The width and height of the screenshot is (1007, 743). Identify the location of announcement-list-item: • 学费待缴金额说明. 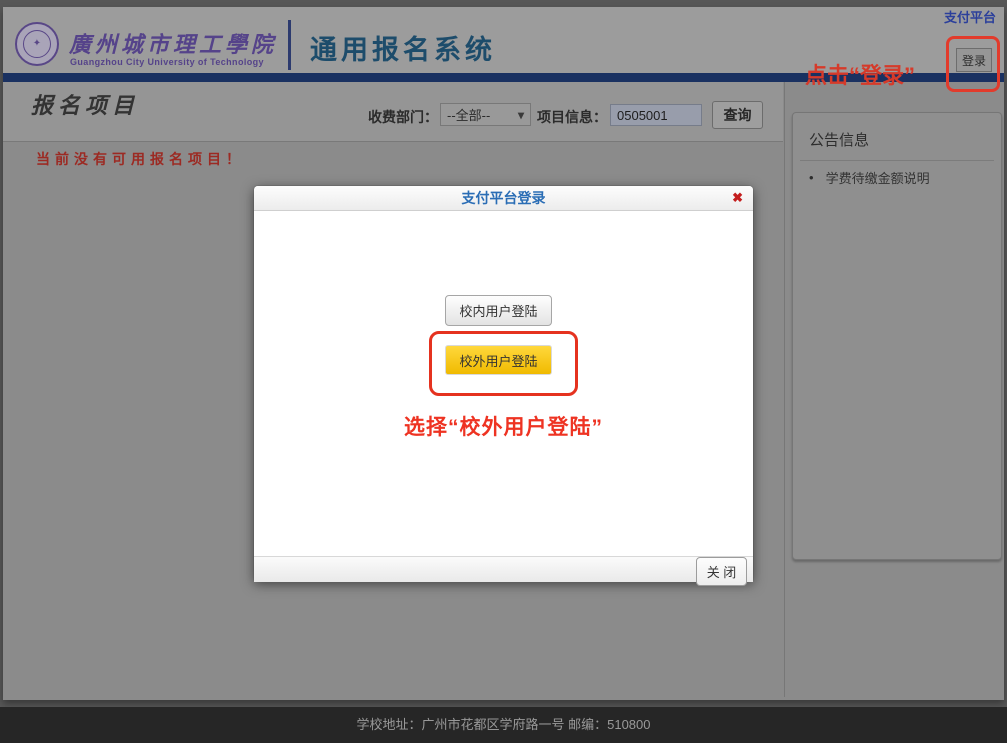
(869, 177).